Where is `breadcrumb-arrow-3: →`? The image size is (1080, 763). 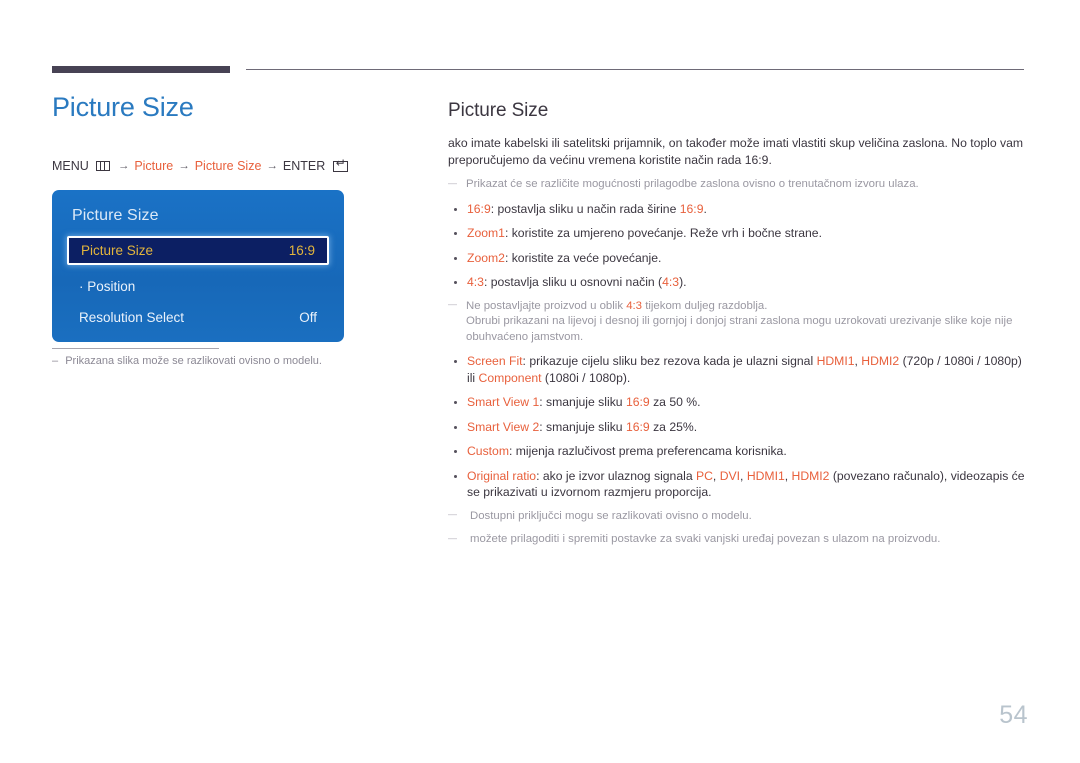 breadcrumb-arrow-3: → is located at coordinates (272, 166).